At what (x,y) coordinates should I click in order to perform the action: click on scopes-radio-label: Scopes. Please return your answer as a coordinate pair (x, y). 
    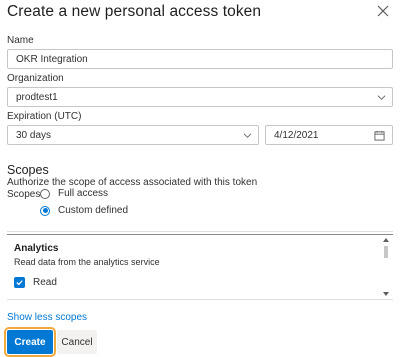
    Looking at the image, I should click on (24, 194).